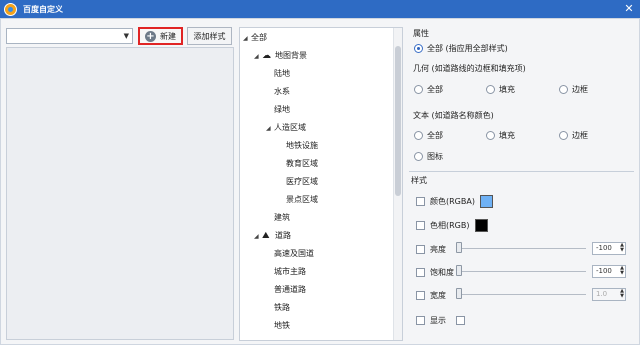 The image size is (640, 345). Describe the element at coordinates (629, 9) in the screenshot. I see `close-icon: ✕` at that location.